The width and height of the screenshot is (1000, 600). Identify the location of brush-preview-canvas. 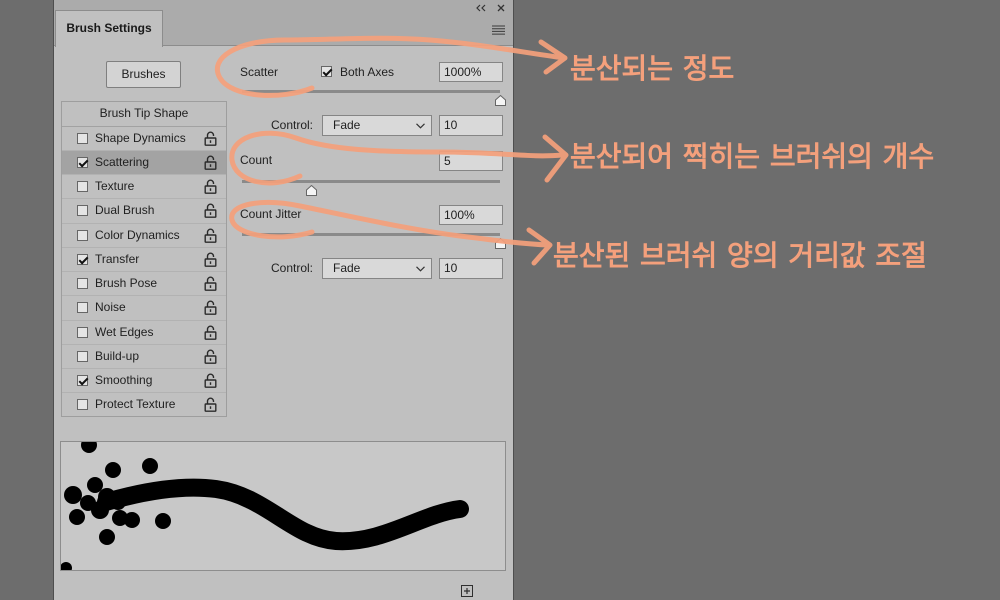
(265, 506).